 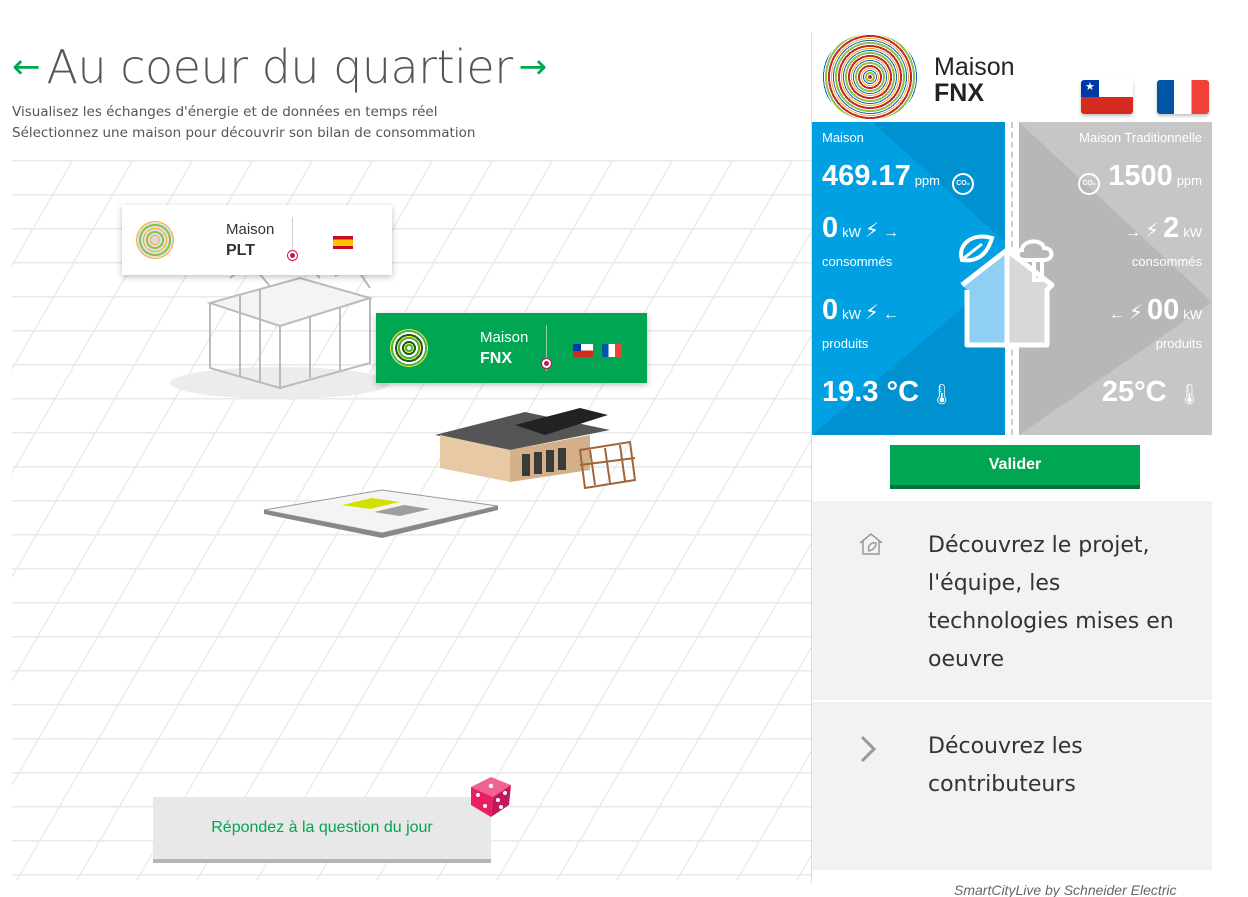 I want to click on traditional-consumed-value: 2, so click(x=1171, y=228).